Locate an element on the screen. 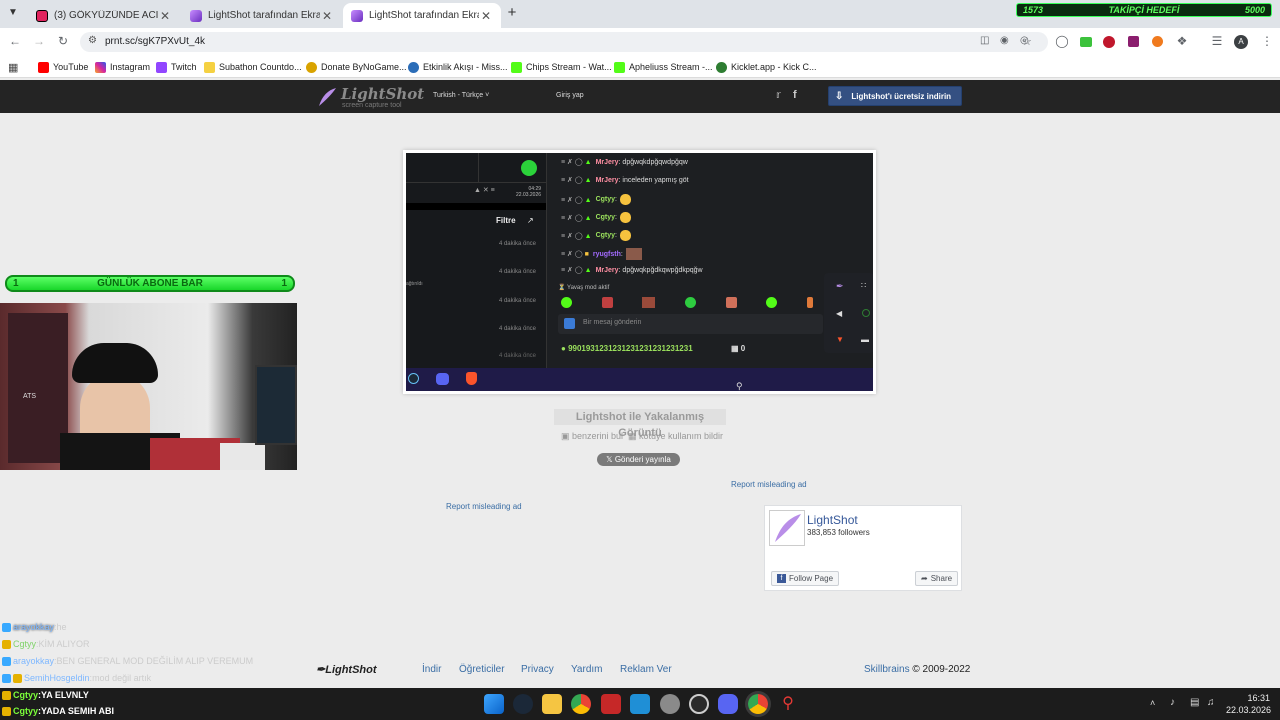 The width and height of the screenshot is (1280, 720). volume-icon: ♫ is located at coordinates (1211, 702).